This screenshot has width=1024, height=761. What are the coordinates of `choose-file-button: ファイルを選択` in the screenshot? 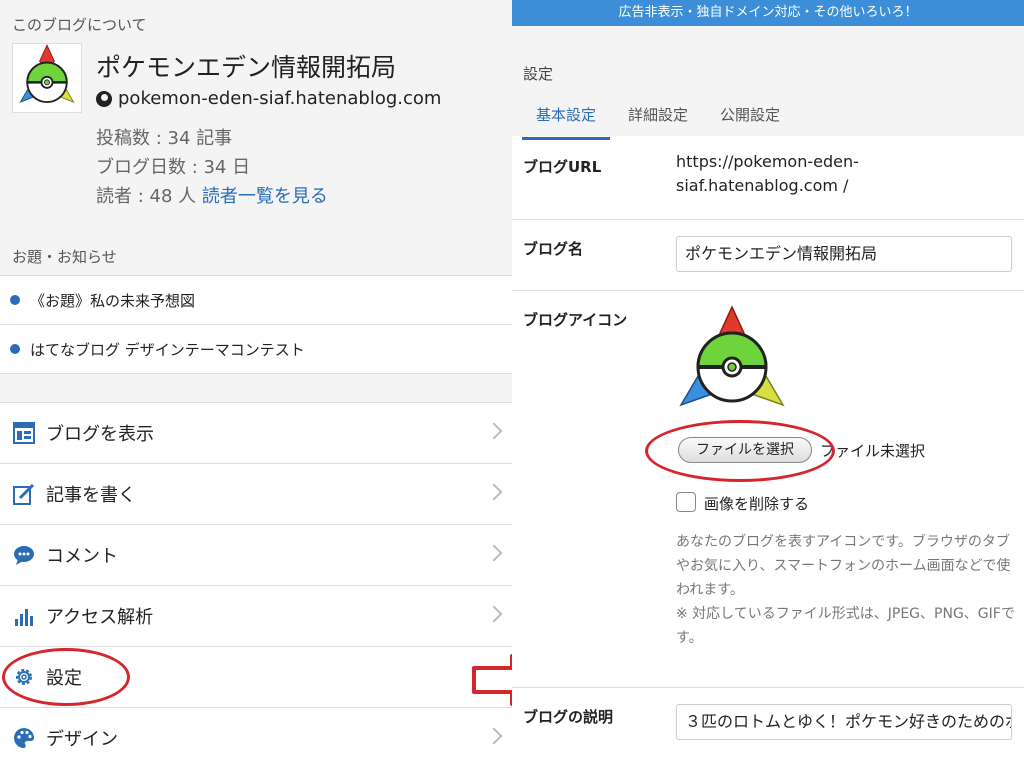 It's located at (745, 450).